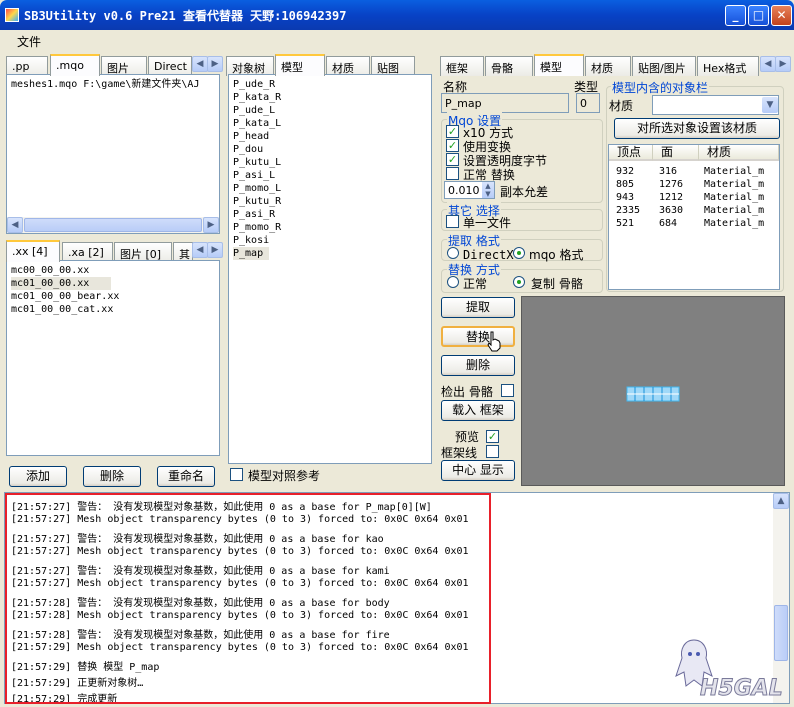 The height and width of the screenshot is (707, 794). Describe the element at coordinates (393, 66) in the screenshot. I see `tab-texture: 贴图` at that location.